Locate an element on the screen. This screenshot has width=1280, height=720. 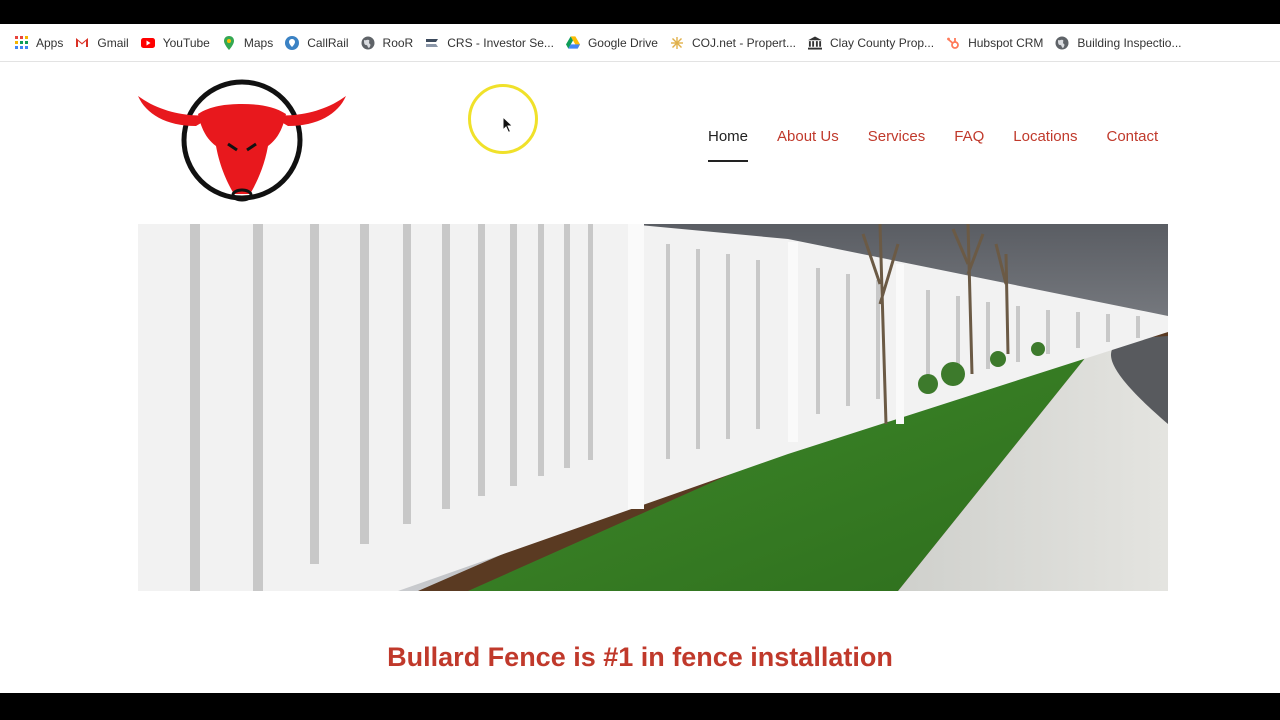
bookmark-label: Gmail is located at coordinates (113, 42).